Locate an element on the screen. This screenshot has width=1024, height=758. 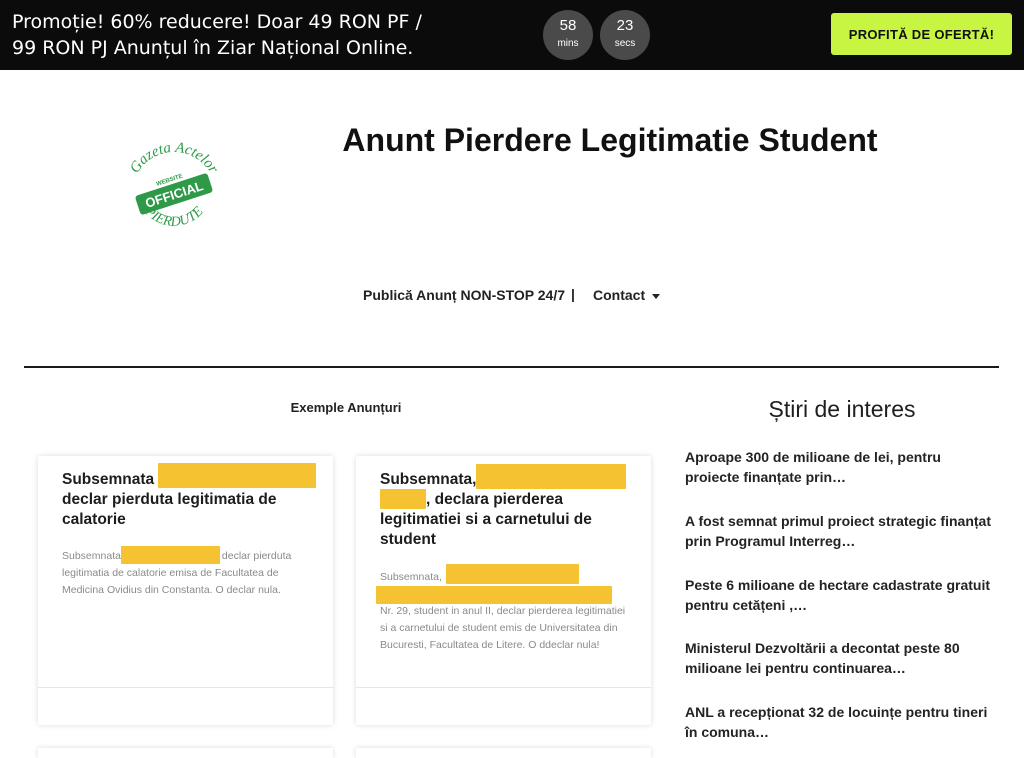
timer-seconds-unit: secs is located at coordinates (625, 43).